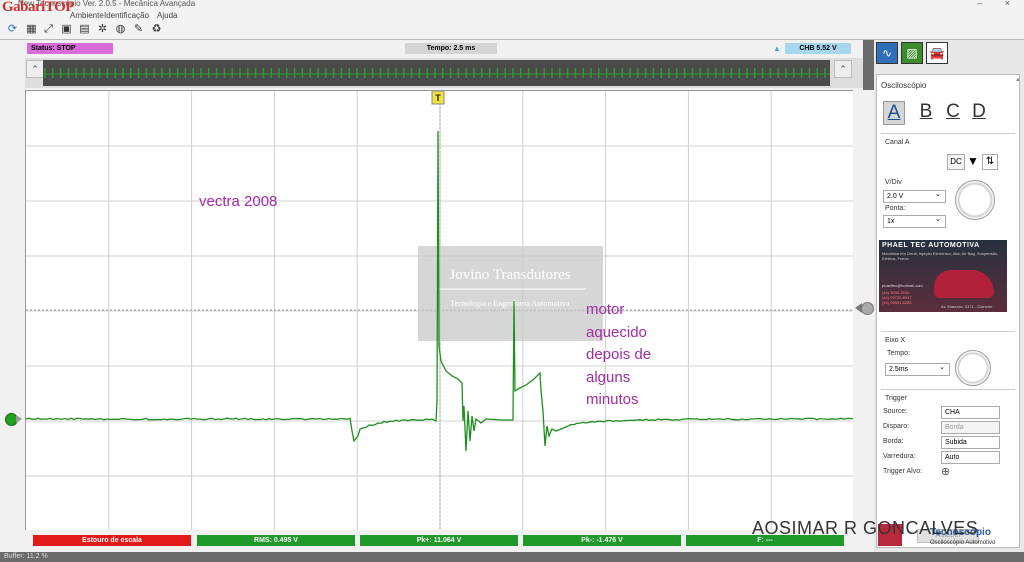 This screenshot has width=1024, height=562. Describe the element at coordinates (998, 4) in the screenshot. I see `window-controls: – ×` at that location.